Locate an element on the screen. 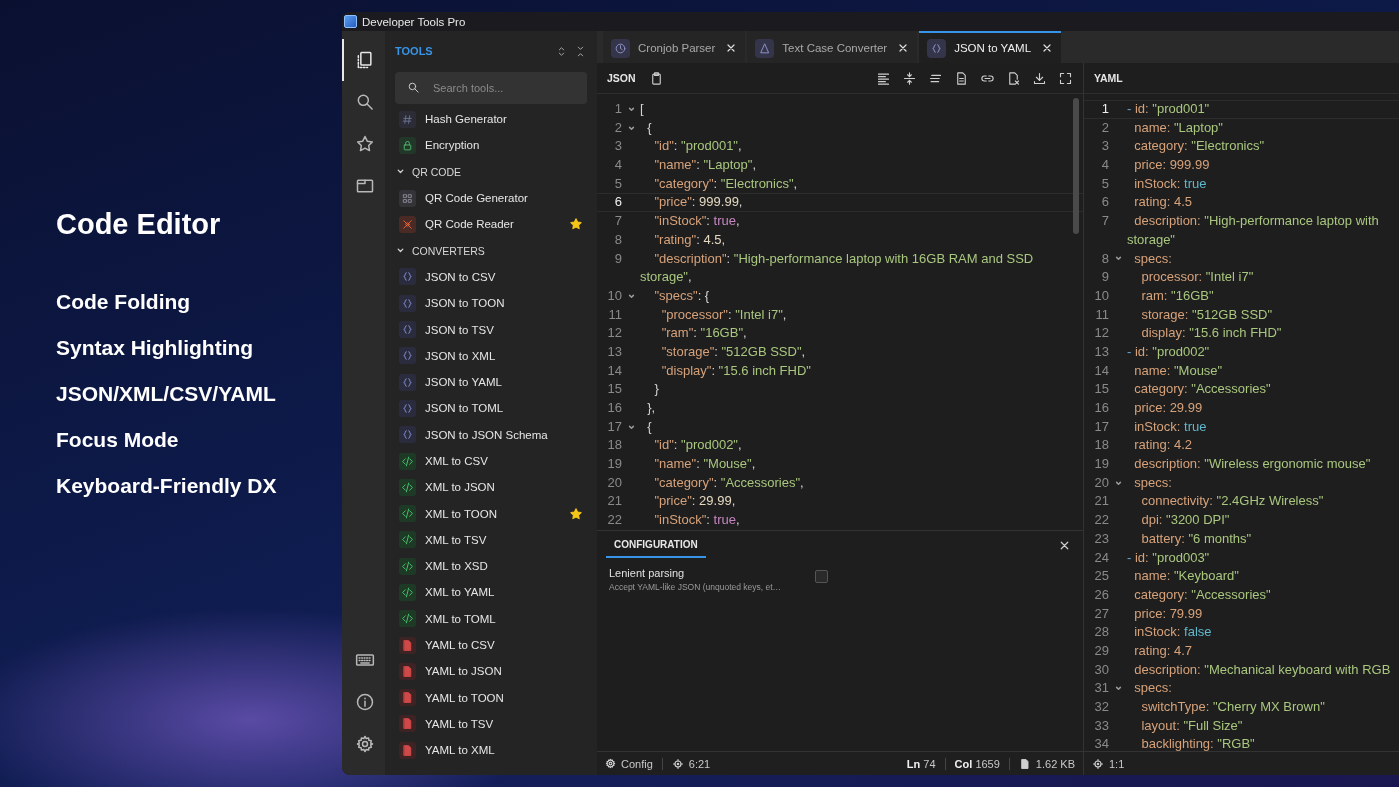  code-line: "price": 29.99, is located at coordinates (694, 501).